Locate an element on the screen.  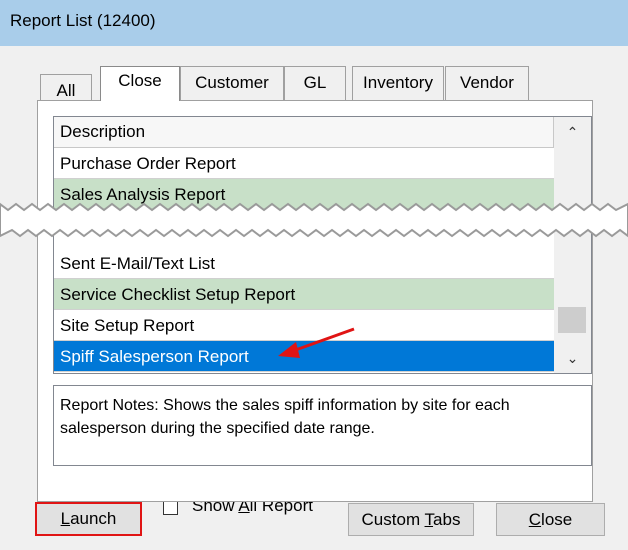
tab-vendor-label: Vendor is located at coordinates (487, 82).